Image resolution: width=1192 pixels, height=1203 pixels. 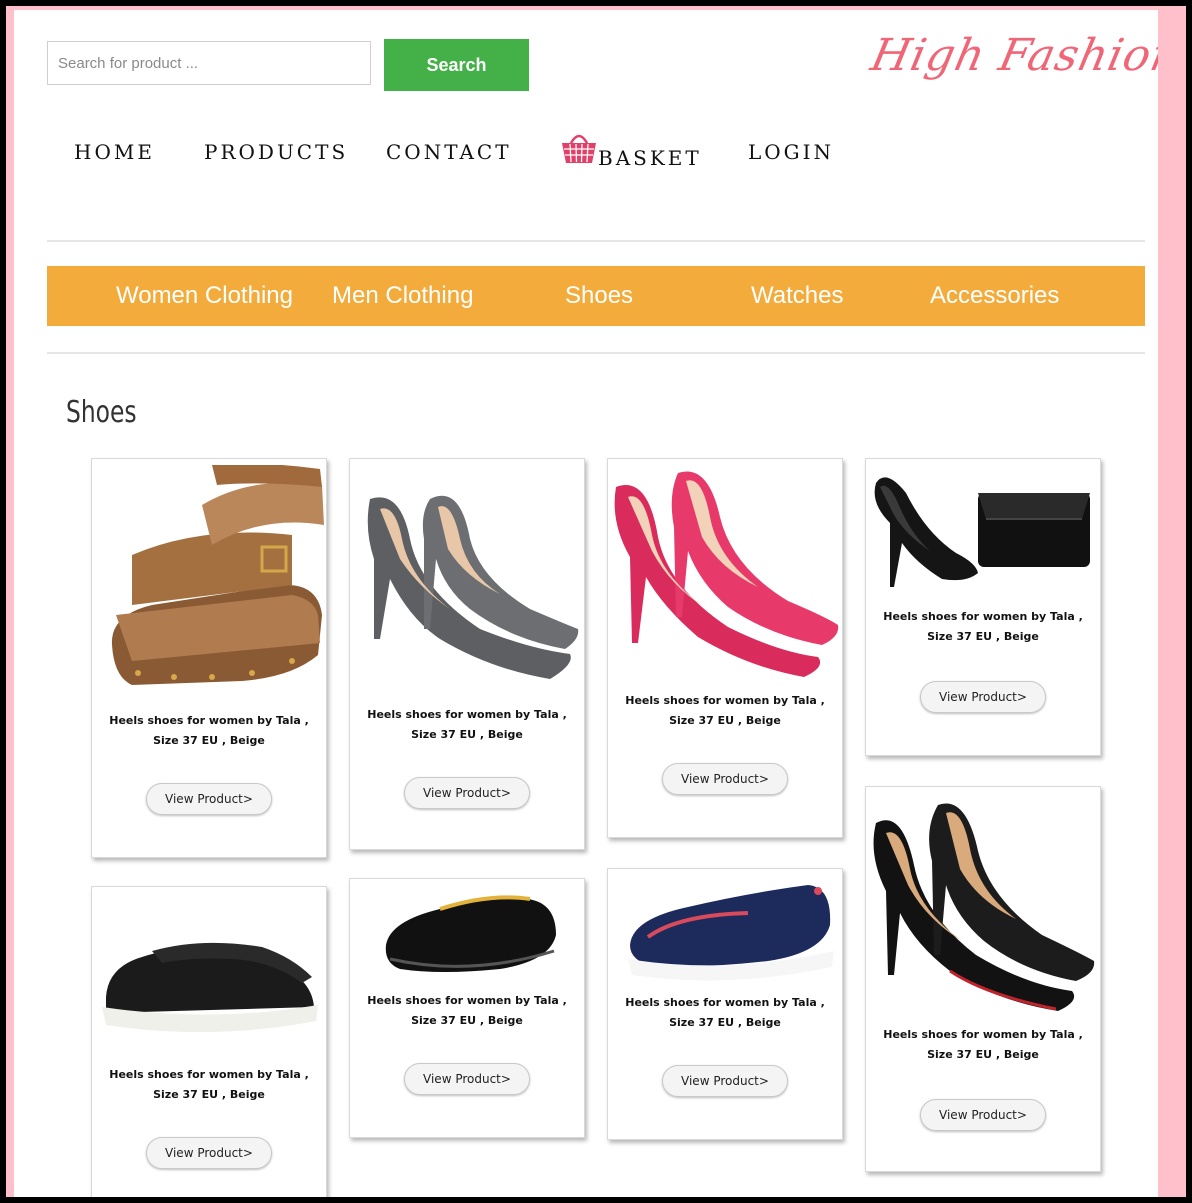 What do you see at coordinates (994, 296) in the screenshot?
I see `category-accessories: Accessories` at bounding box center [994, 296].